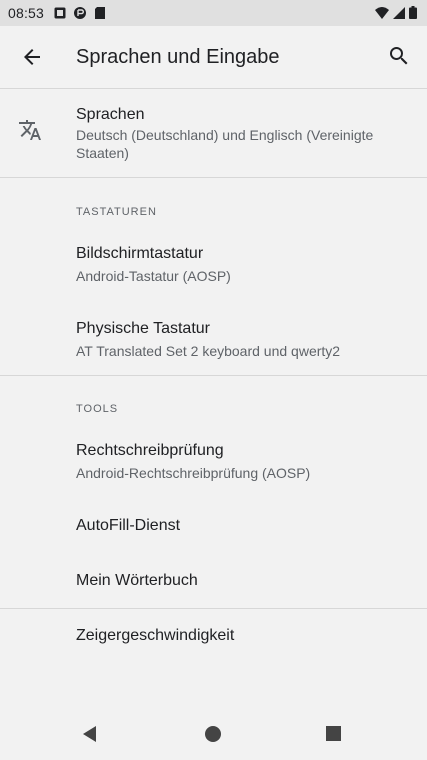 Image resolution: width=427 pixels, height=760 pixels. I want to click on nav-recents-icon, so click(333, 733).